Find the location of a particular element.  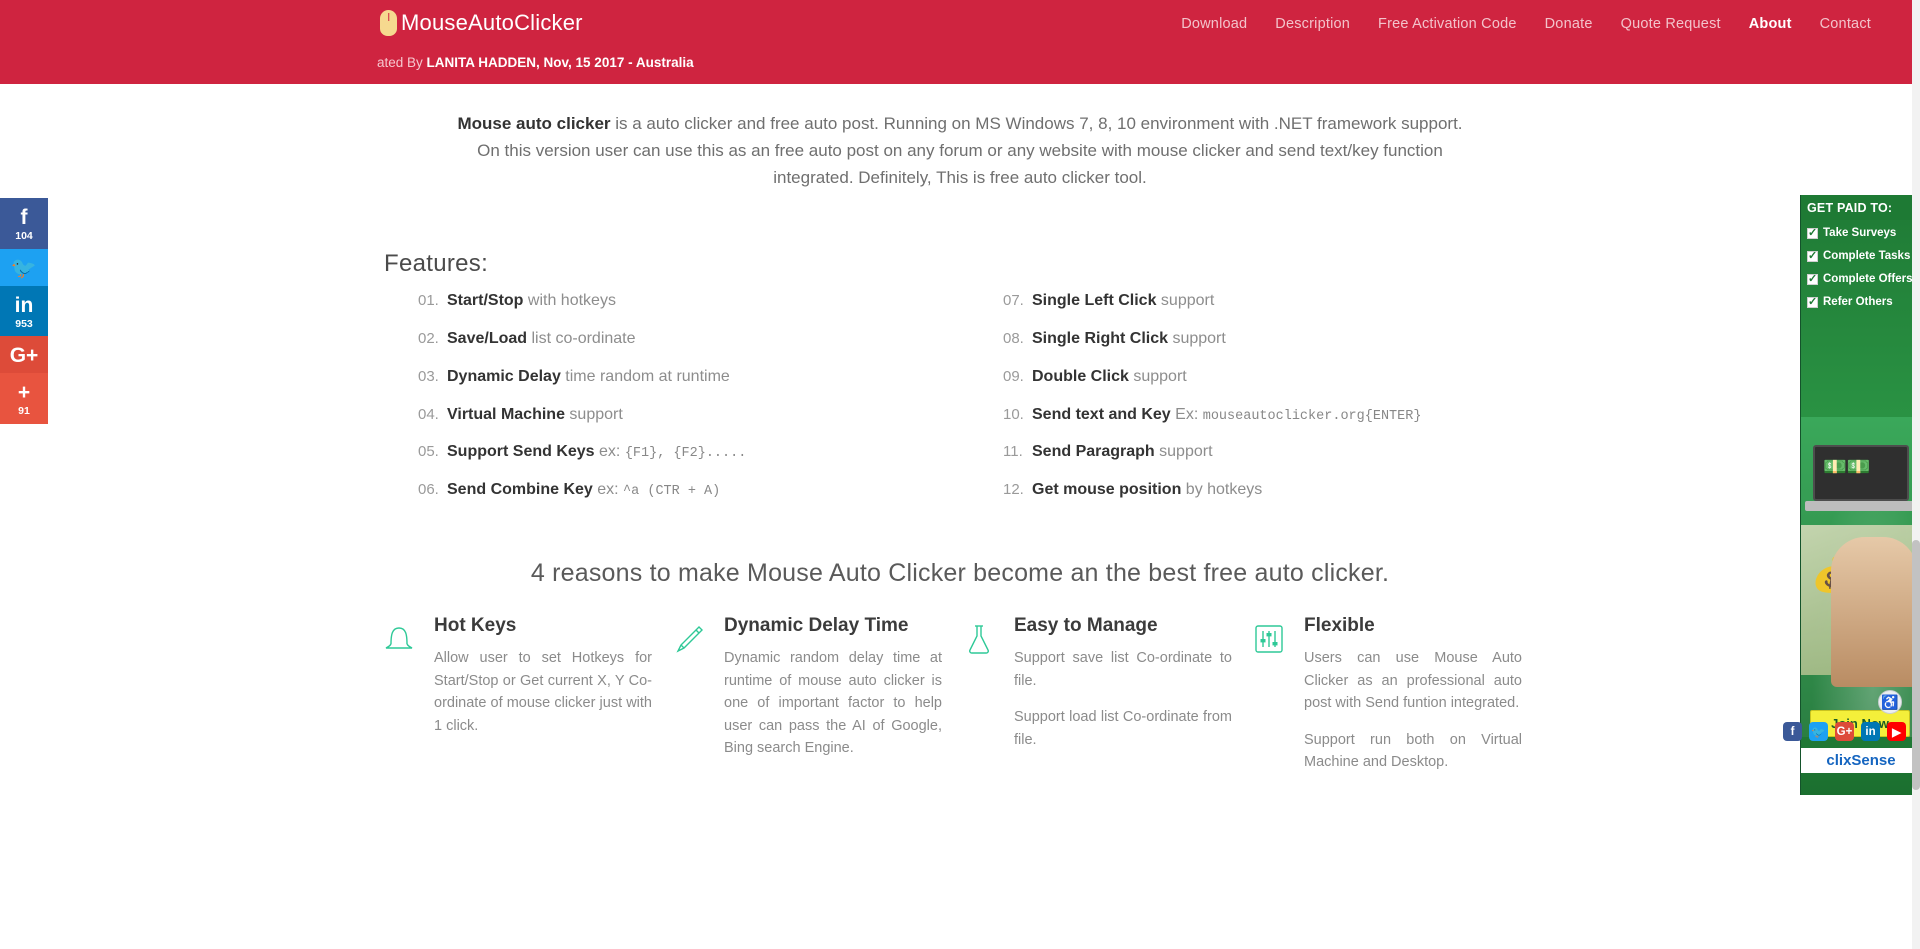

reason-card-title: Dynamic Delay Time is located at coordinates (816, 625).